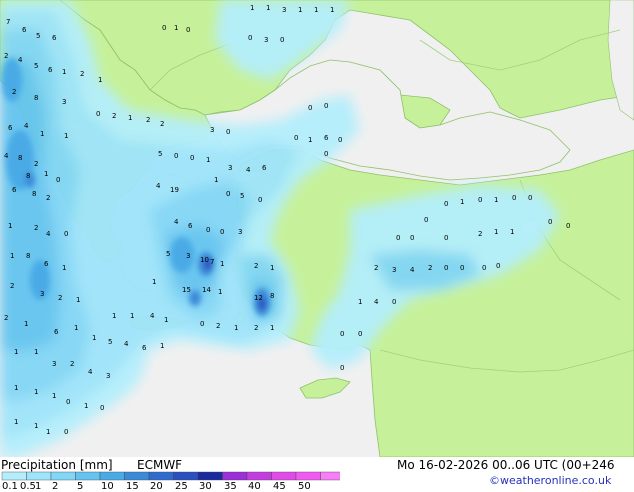 The width and height of the screenshot is (634, 492). What do you see at coordinates (38, 486) in the screenshot?
I see `legend-tick-label: 1` at bounding box center [38, 486].